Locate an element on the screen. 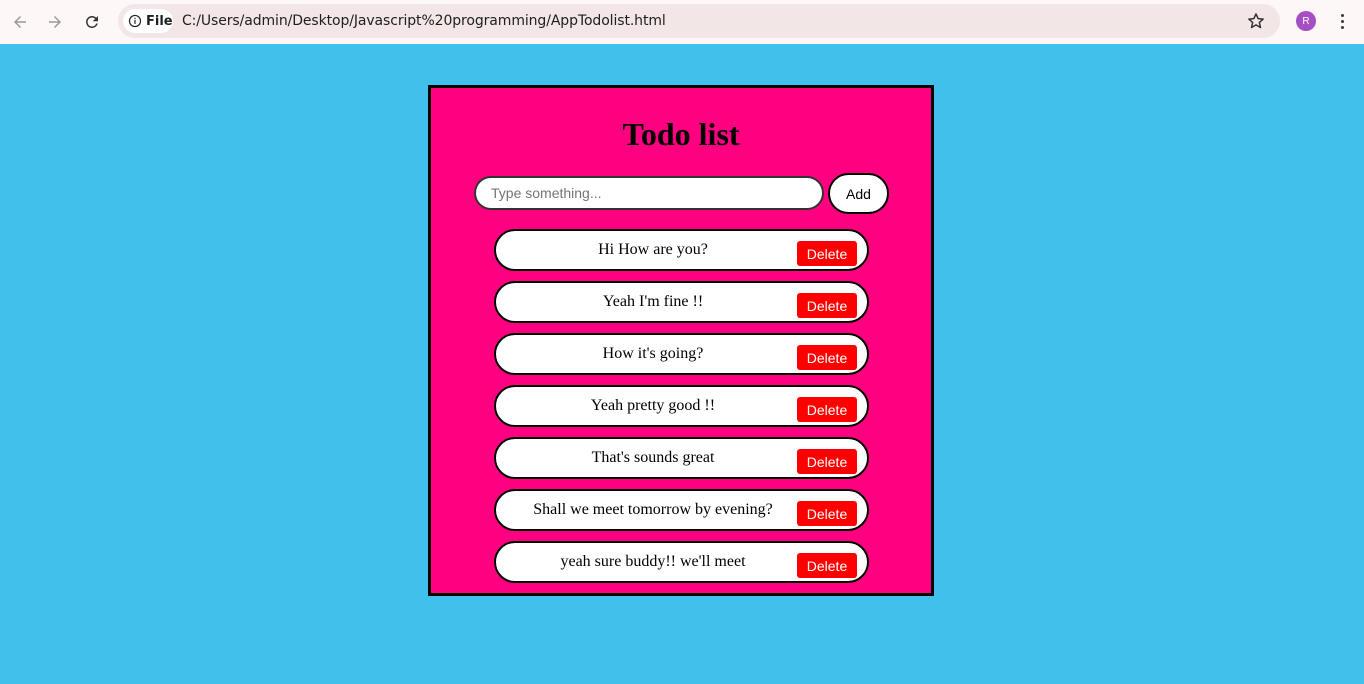 Image resolution: width=1364 pixels, height=684 pixels. todo-item-text: How it's going? is located at coordinates (653, 353).